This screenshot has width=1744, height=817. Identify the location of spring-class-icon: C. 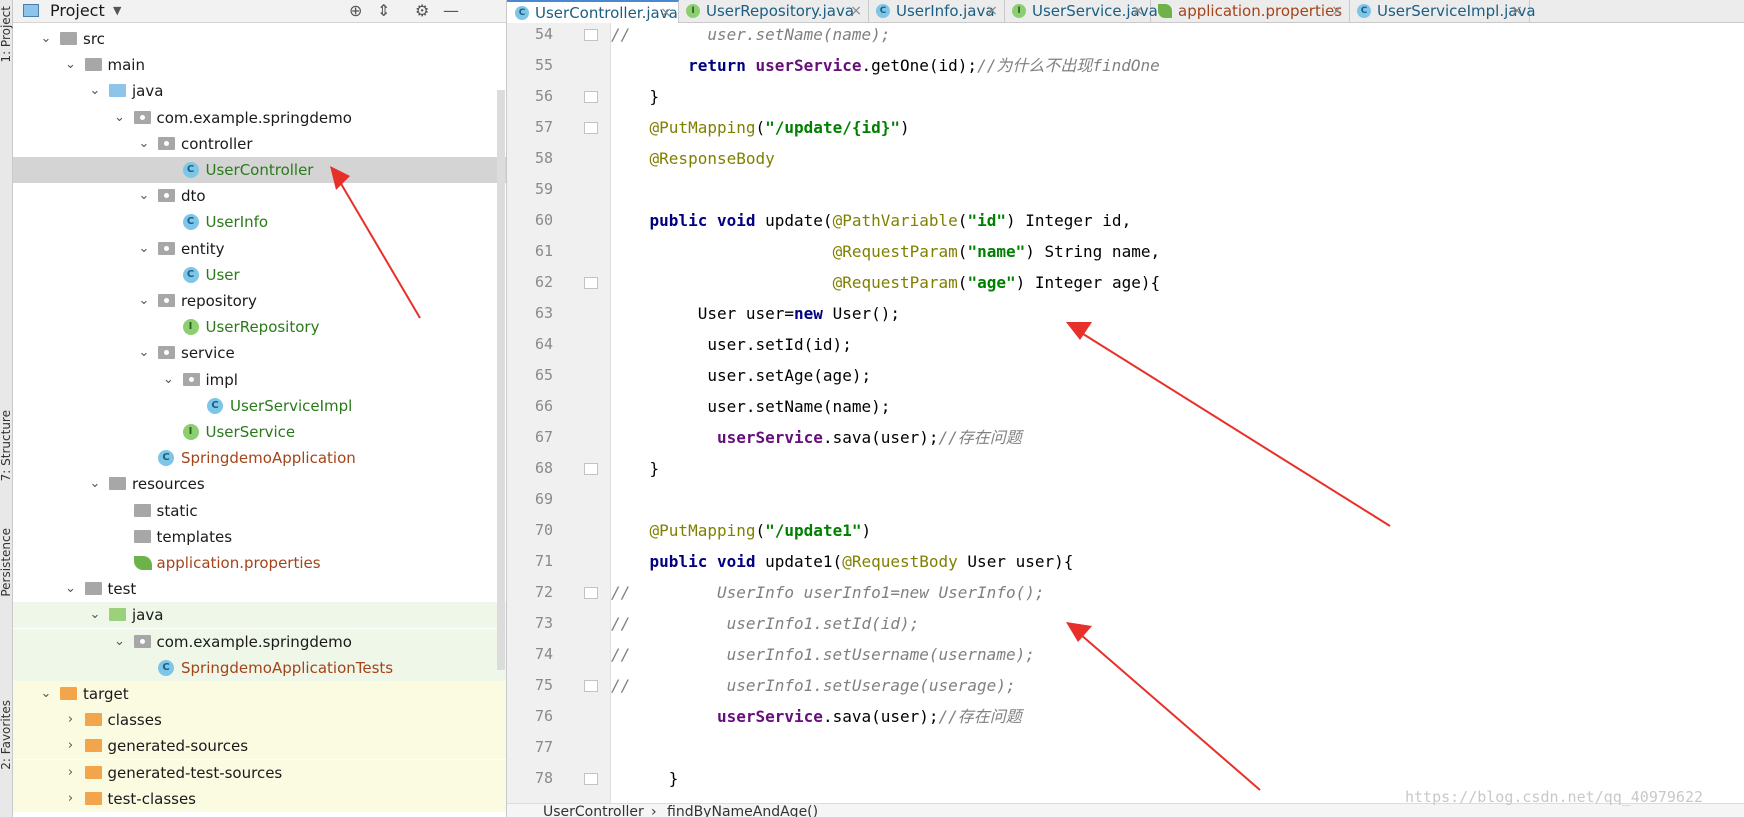
(166, 458).